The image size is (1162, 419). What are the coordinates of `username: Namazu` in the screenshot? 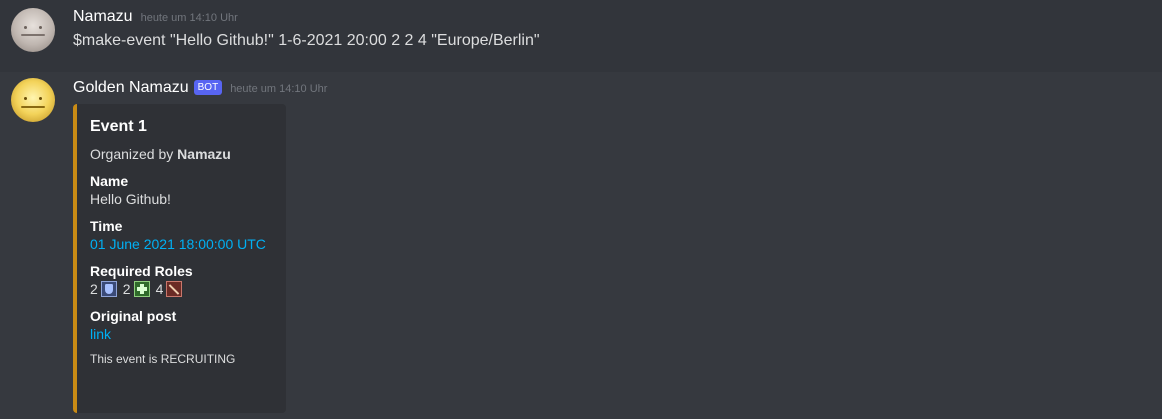 It's located at (103, 17).